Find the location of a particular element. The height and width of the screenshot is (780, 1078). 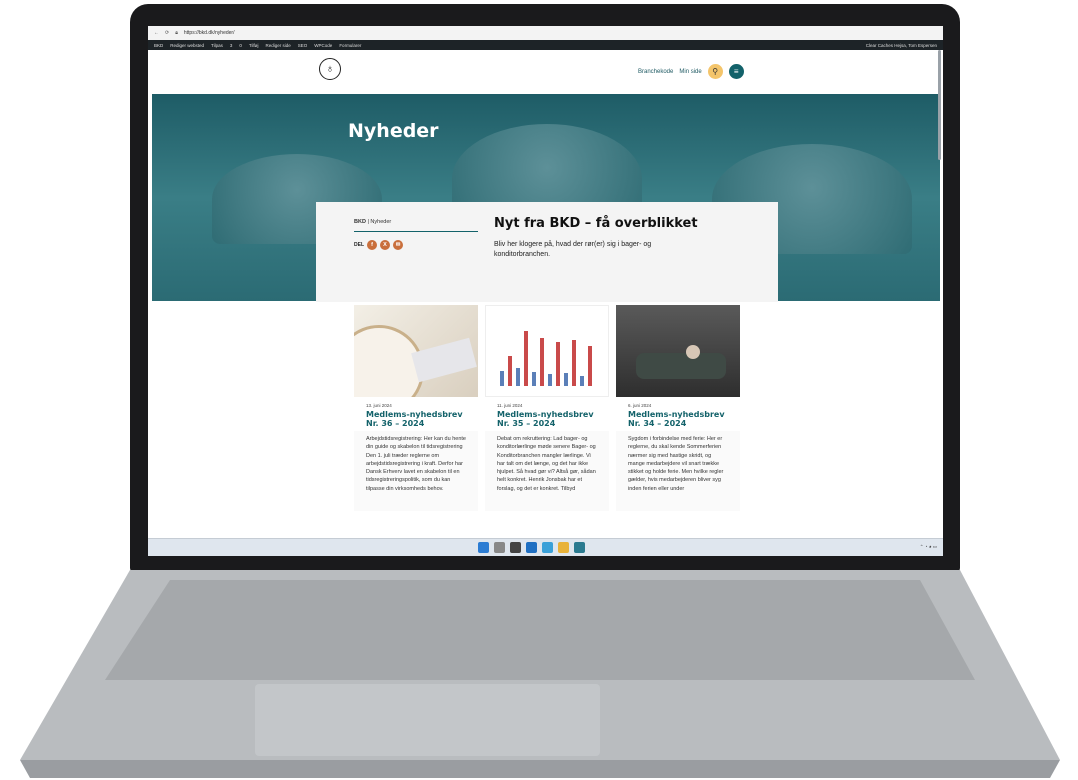

x-icon: X is located at coordinates (385, 245).